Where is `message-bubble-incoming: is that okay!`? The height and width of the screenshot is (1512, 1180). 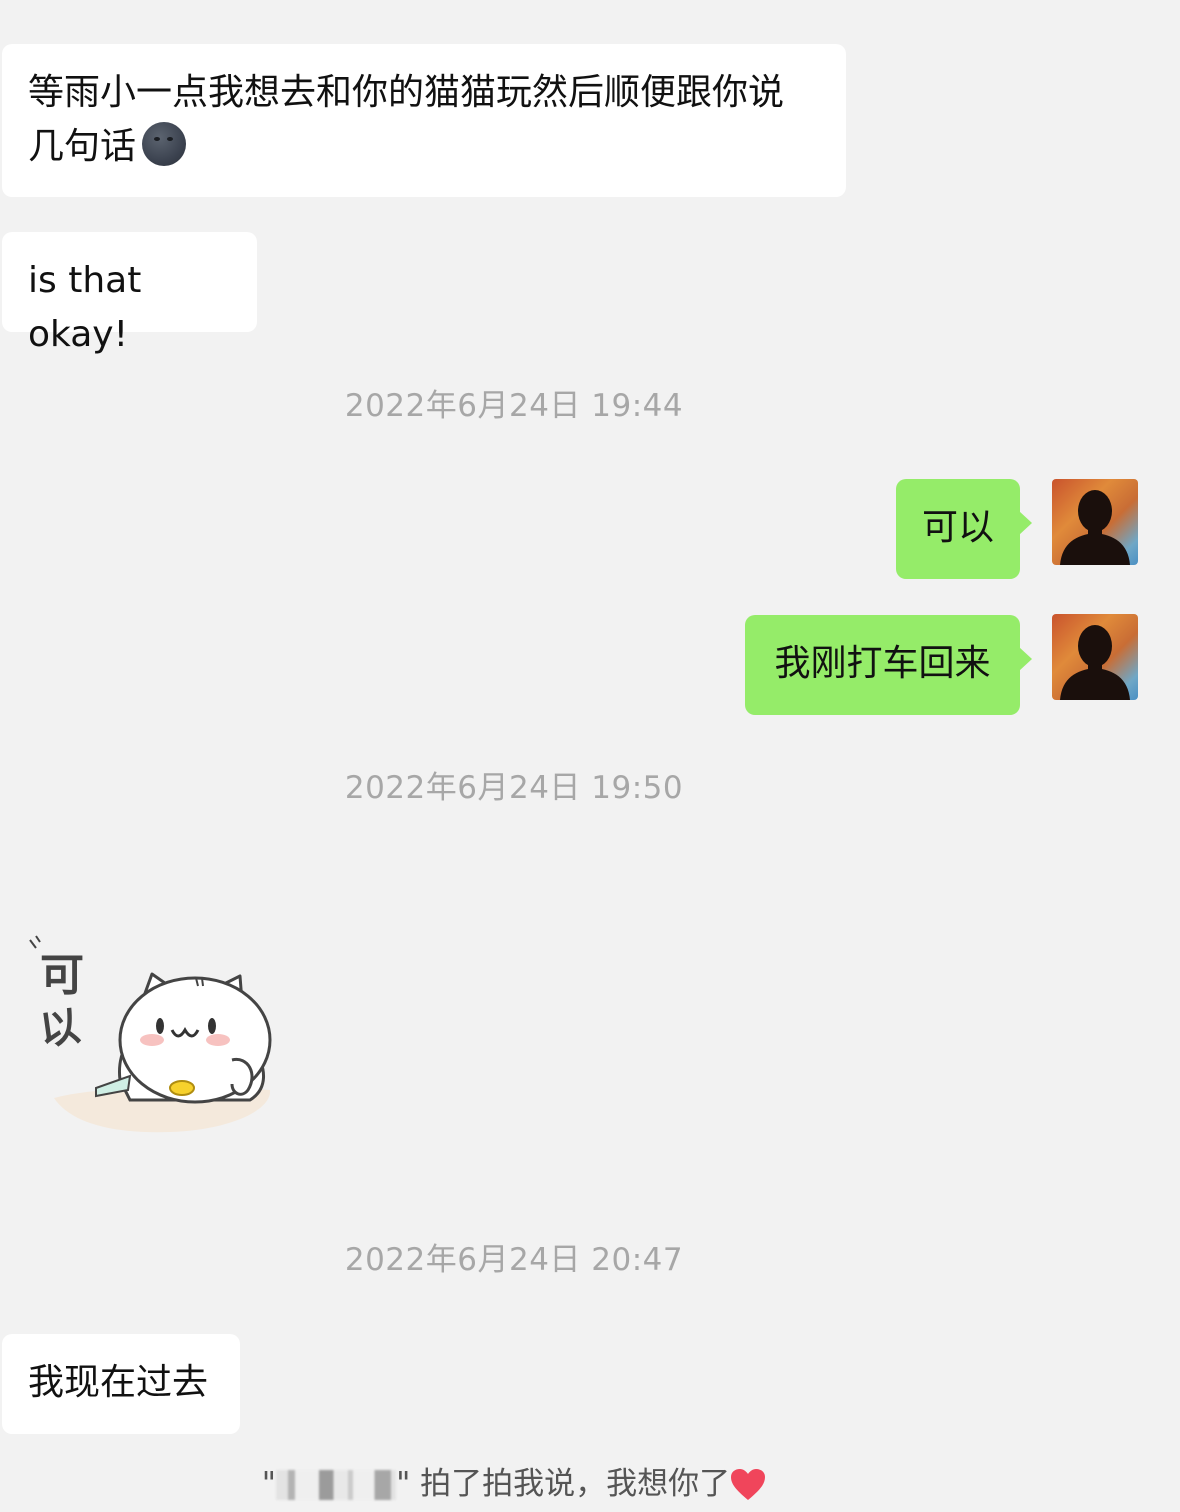
message-bubble-incoming: is that okay! is located at coordinates (129, 293).